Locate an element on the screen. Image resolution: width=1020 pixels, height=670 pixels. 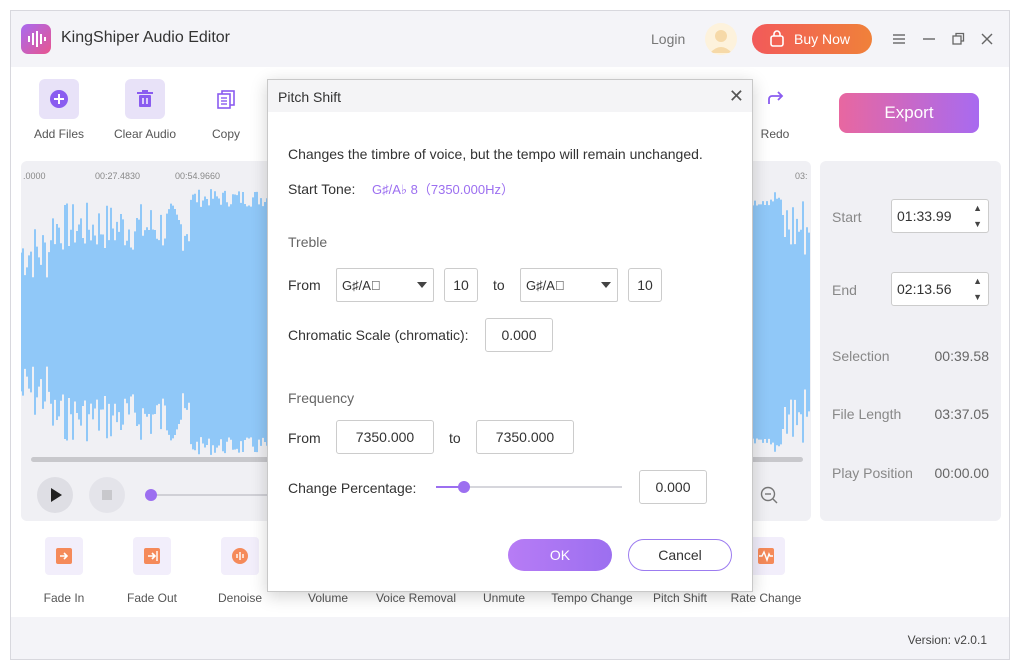
change-percentage-slider is located at coordinates (529, 487).